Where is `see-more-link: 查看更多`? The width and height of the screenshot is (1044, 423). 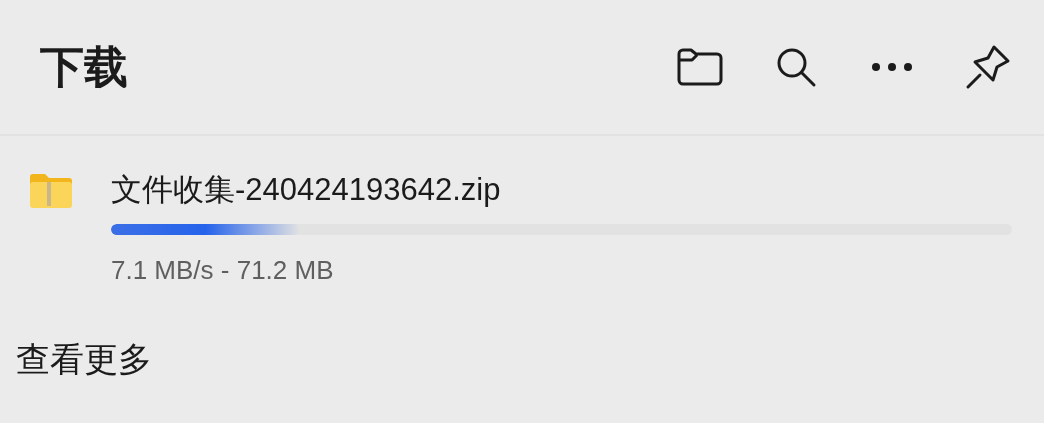 see-more-link: 查看更多 is located at coordinates (84, 359).